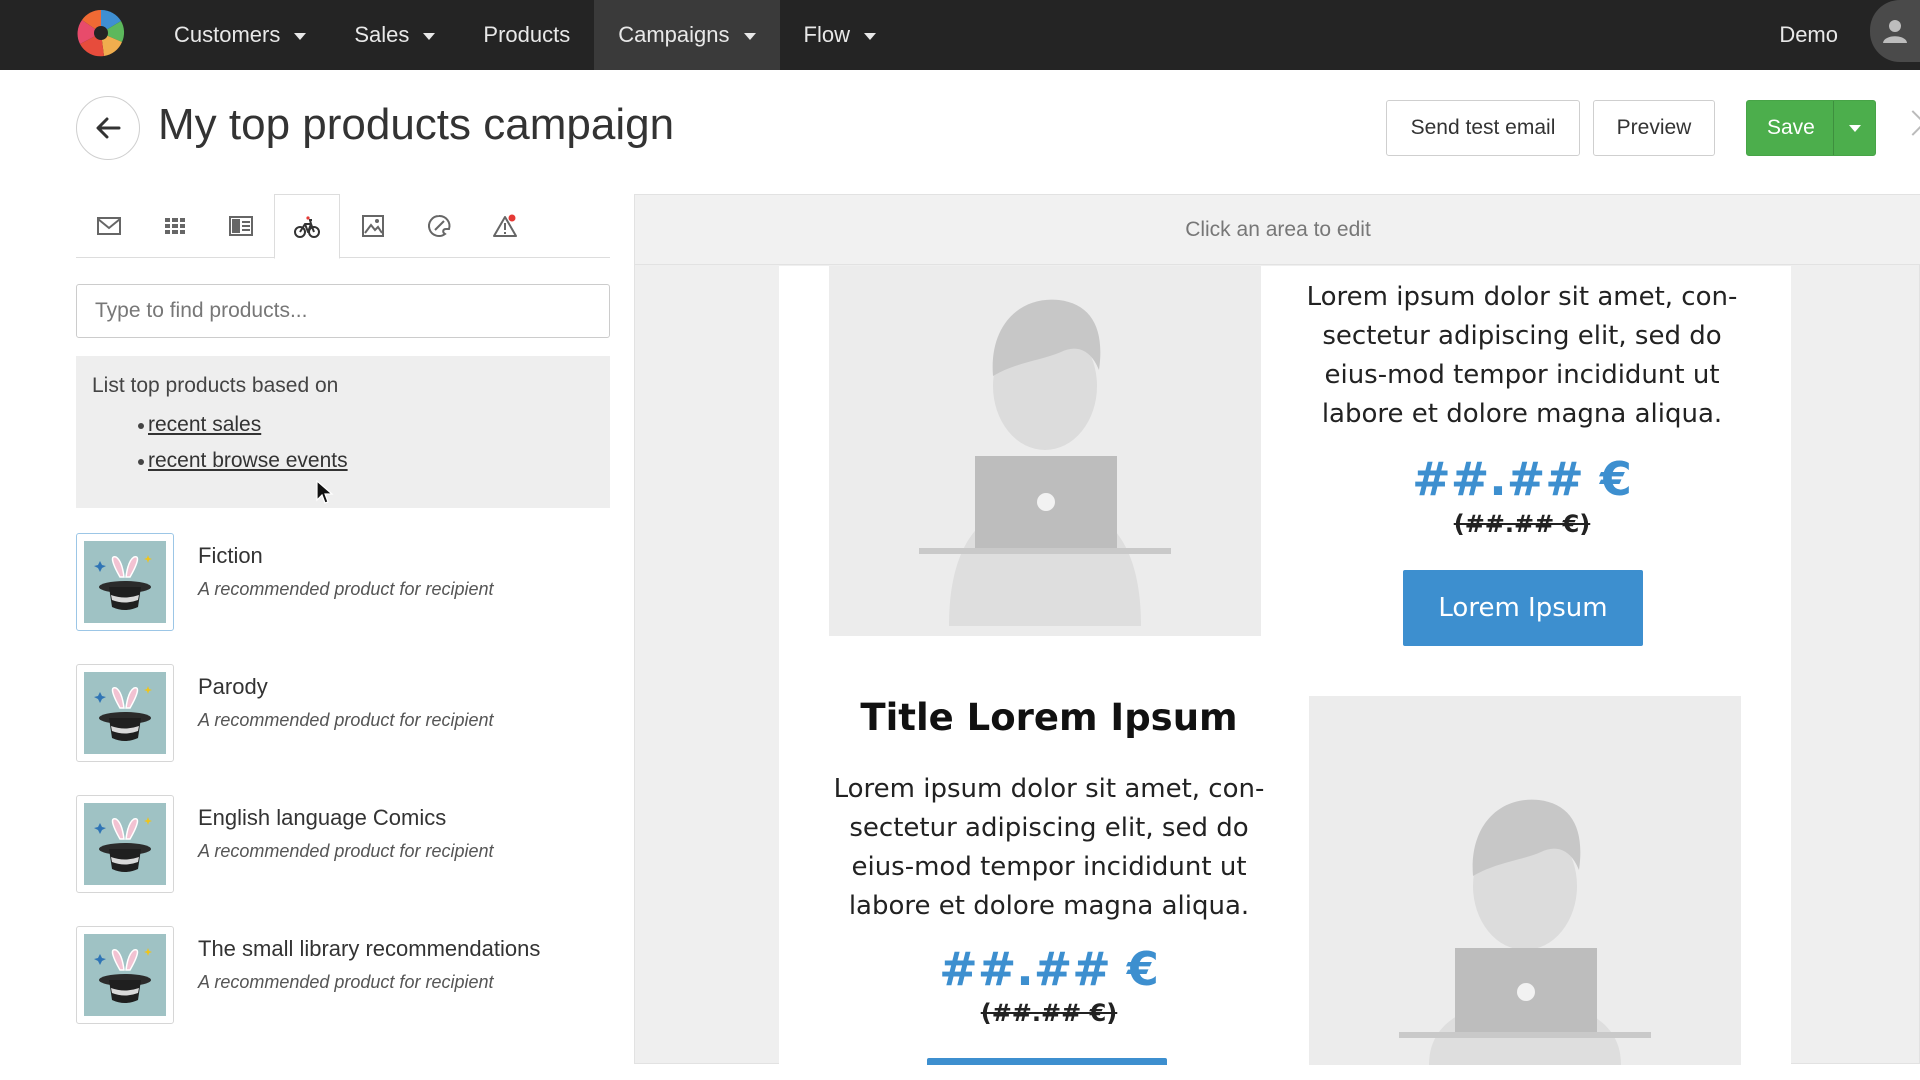  I want to click on arrow-left-icon, so click(108, 128).